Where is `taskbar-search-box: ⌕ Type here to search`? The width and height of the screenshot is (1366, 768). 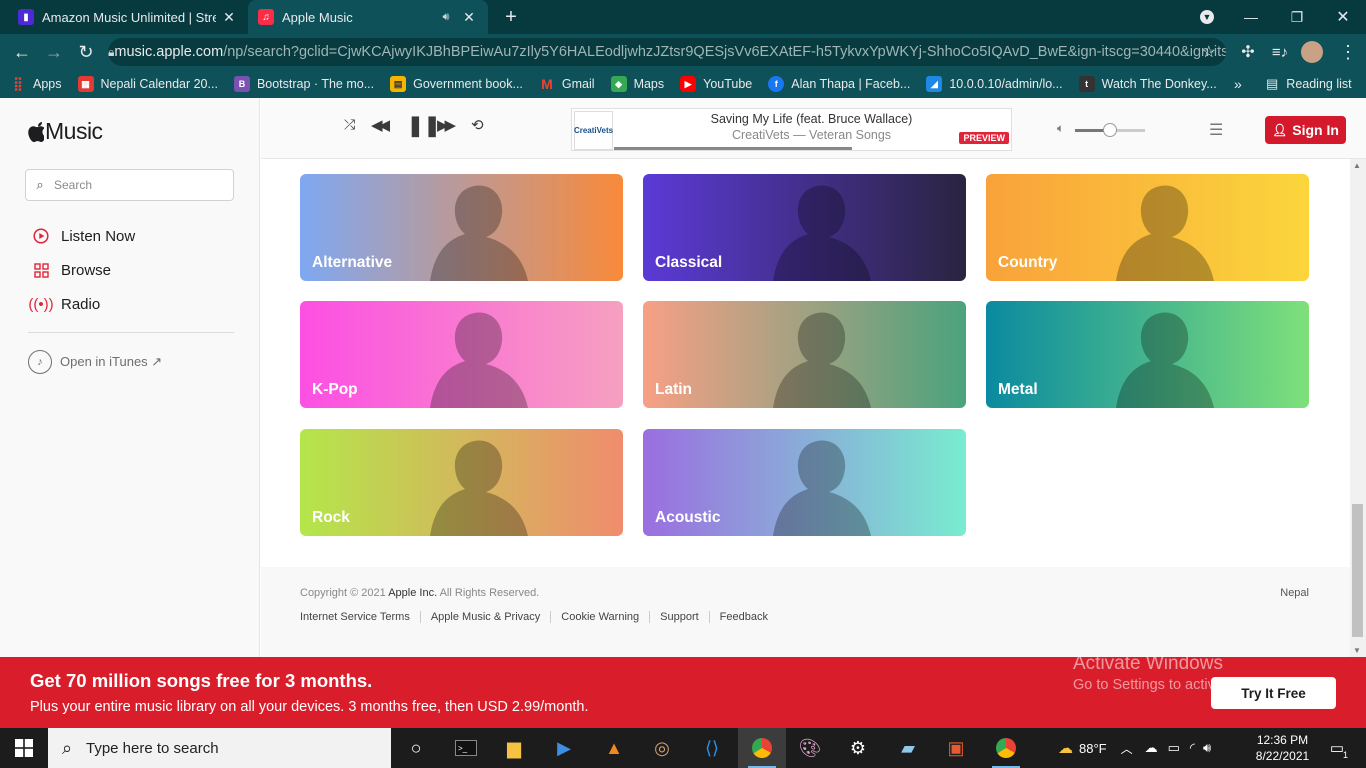 taskbar-search-box: ⌕ Type here to search is located at coordinates (219, 748).